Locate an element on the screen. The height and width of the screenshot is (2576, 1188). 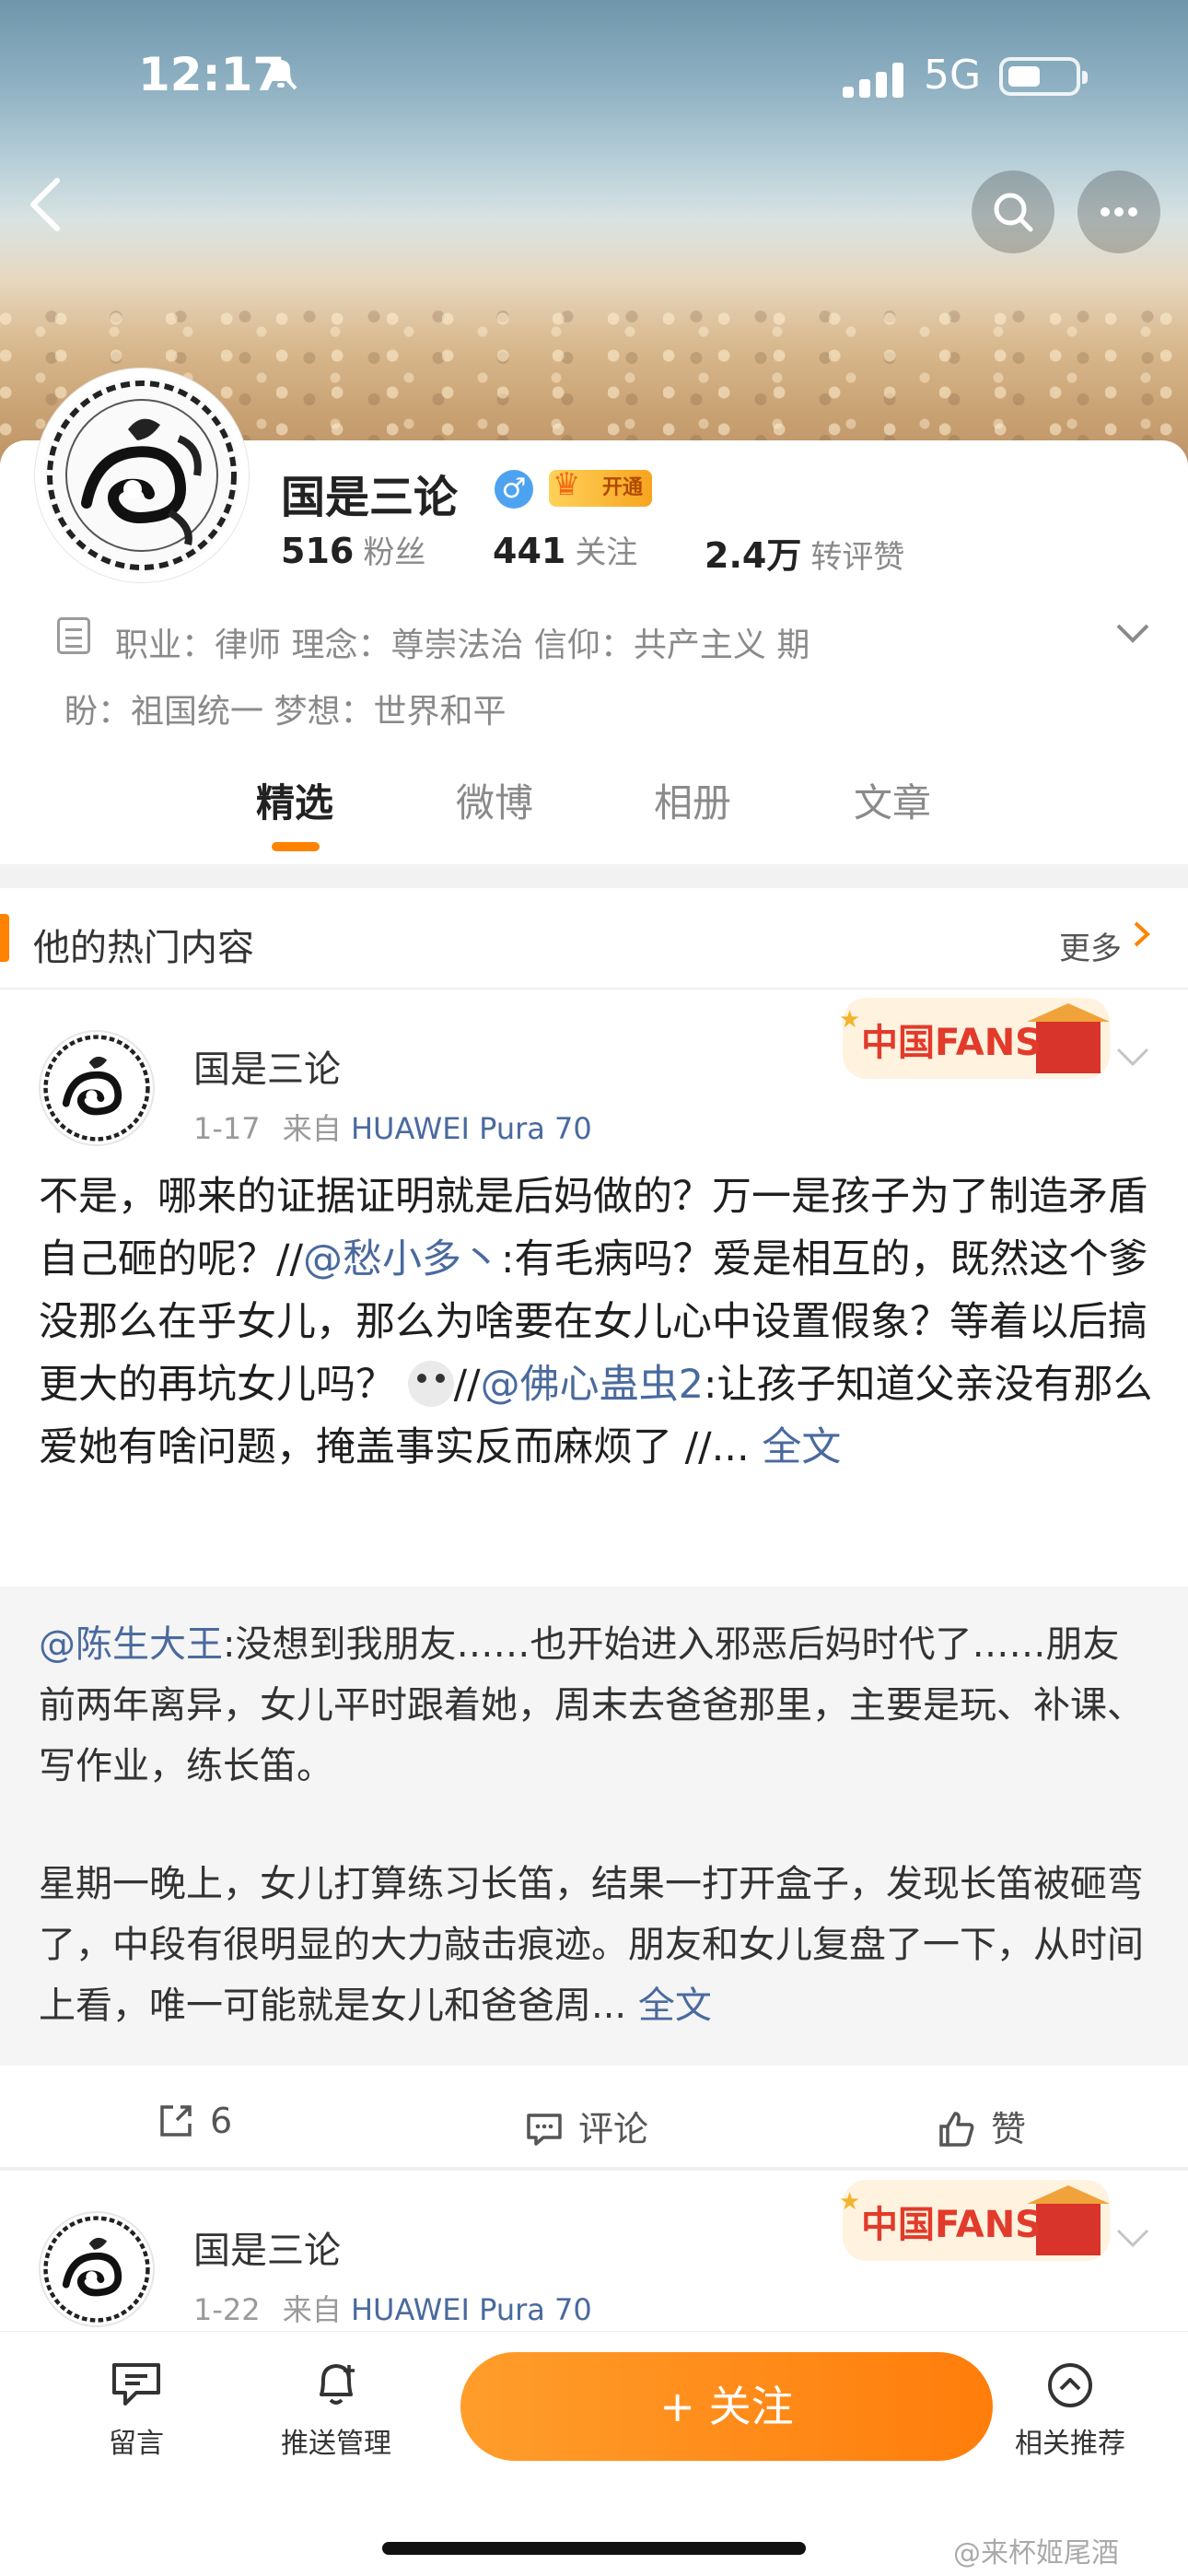
post-meta: 1-22 来自 HUAWEI Pura 70 is located at coordinates (393, 2308).